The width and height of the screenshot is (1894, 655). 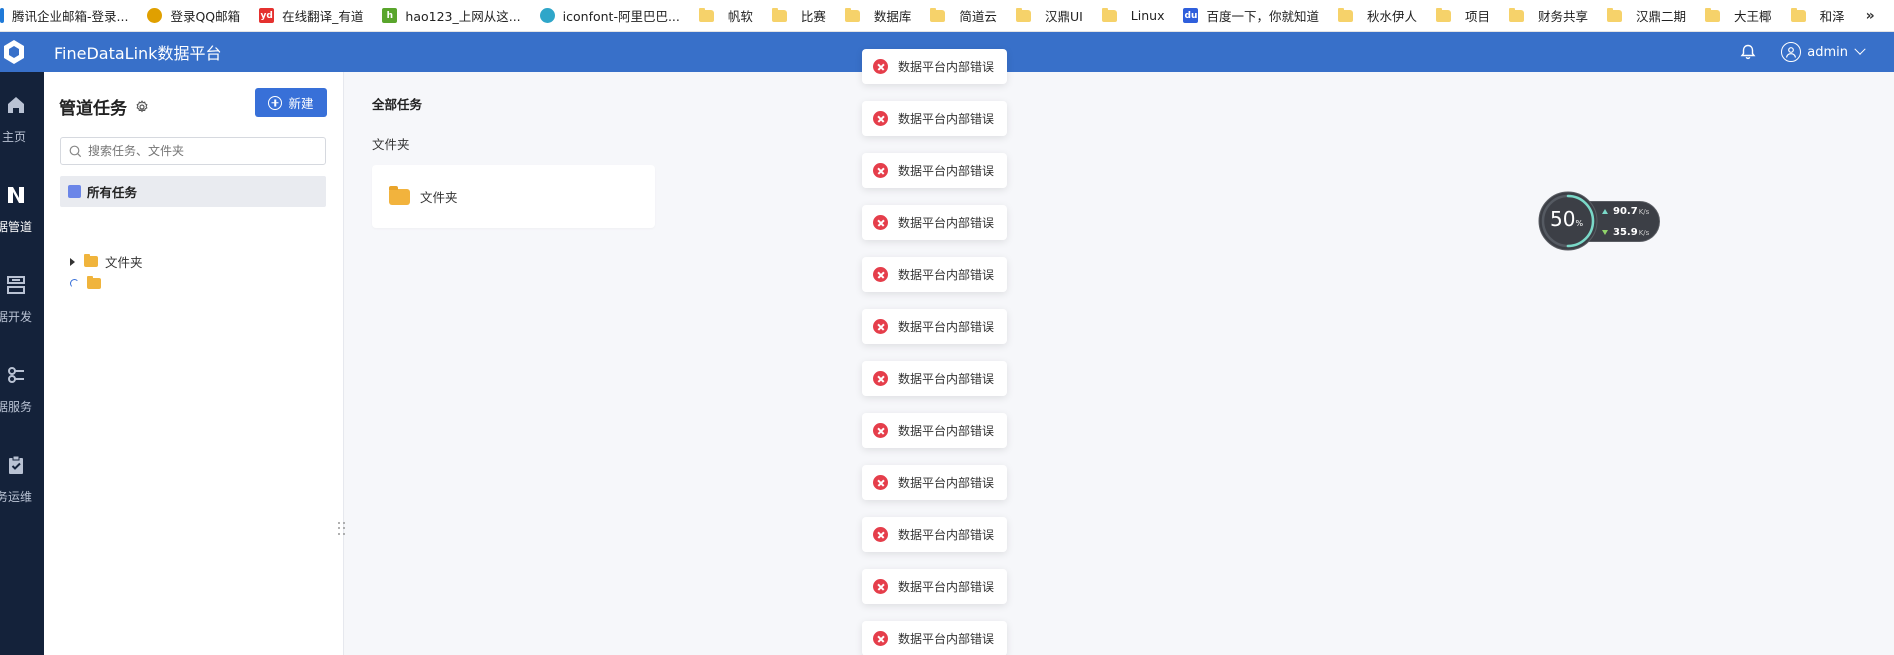 What do you see at coordinates (390, 15) in the screenshot?
I see `hao123-icon: h` at bounding box center [390, 15].